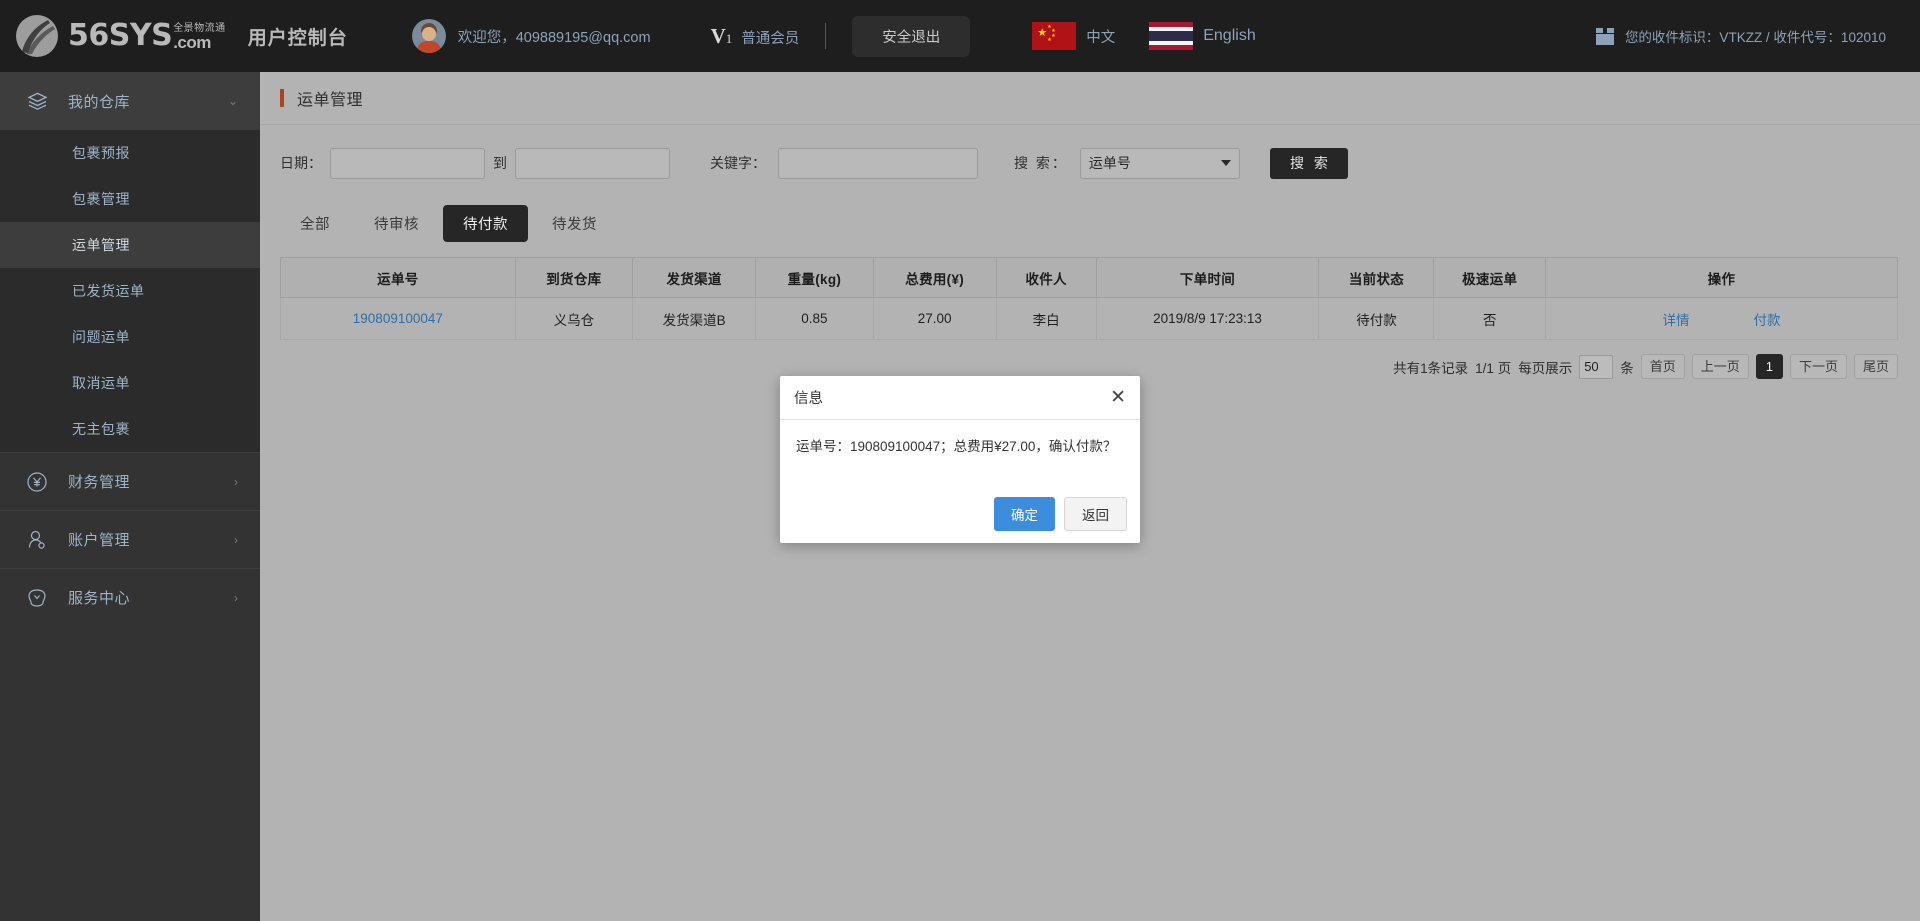  I want to click on tab-pending-shipment: 待发货, so click(574, 223).